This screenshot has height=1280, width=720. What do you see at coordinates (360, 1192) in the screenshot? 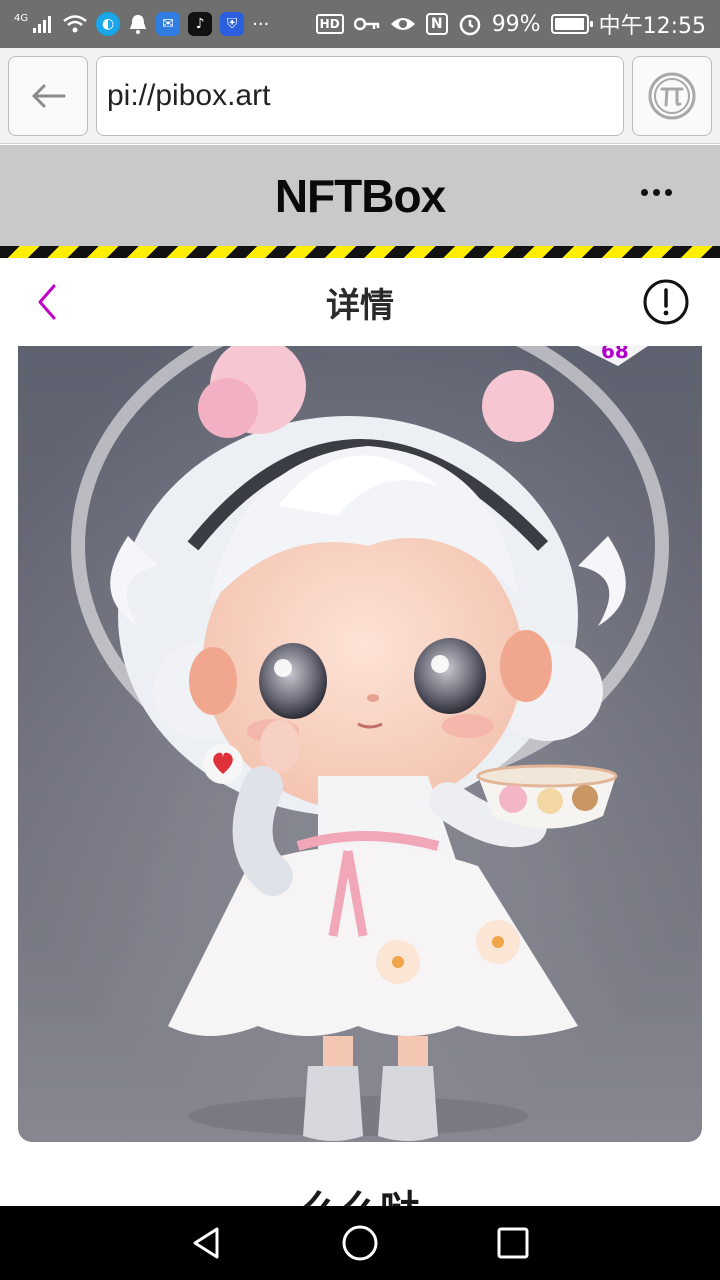
I see `nft-name: 么么哒` at bounding box center [360, 1192].